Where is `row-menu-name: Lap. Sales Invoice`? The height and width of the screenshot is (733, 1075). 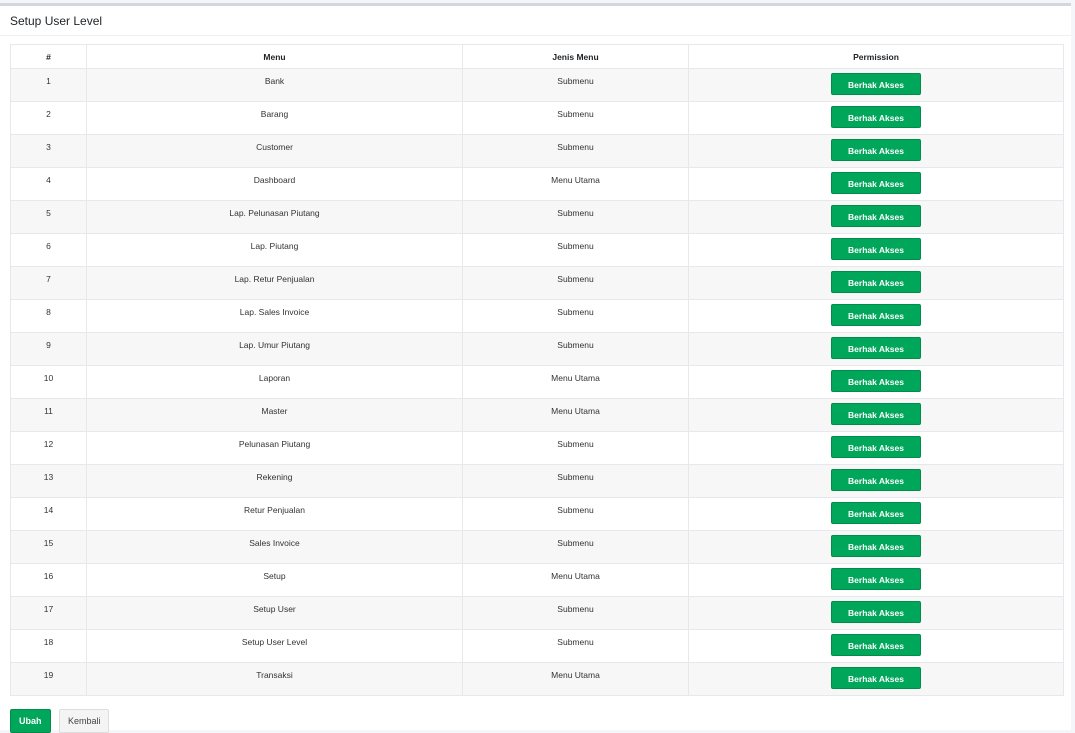
row-menu-name: Lap. Sales Invoice is located at coordinates (274, 316).